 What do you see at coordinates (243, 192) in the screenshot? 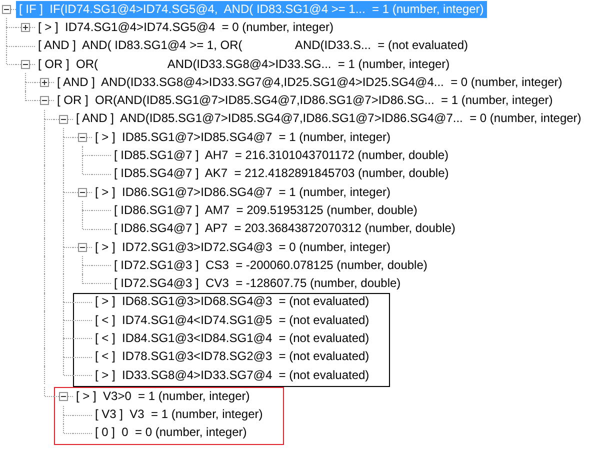
I see `tree-item: [ > ] ID86.SG1@7>ID86.SG4@7 = 1 (number, integer)` at bounding box center [243, 192].